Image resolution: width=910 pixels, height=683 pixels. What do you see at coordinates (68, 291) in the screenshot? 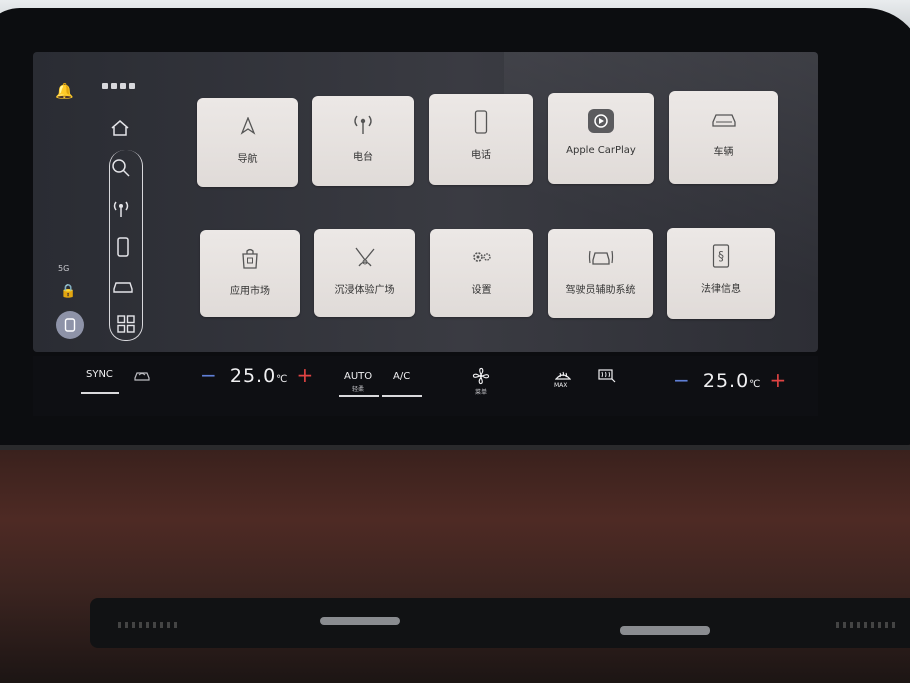
I see `privacy-lock-icon: 🔒` at bounding box center [68, 291].